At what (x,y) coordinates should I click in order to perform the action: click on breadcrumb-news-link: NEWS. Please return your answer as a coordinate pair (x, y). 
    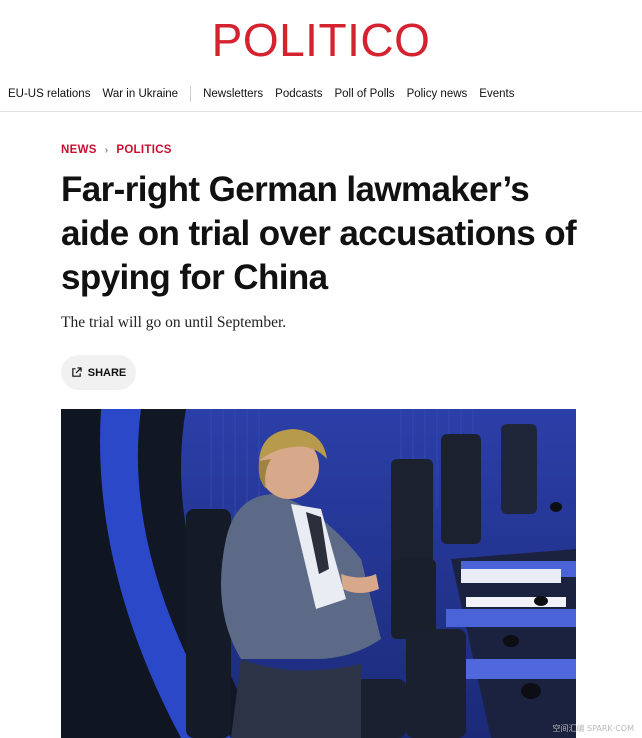
    Looking at the image, I should click on (79, 150).